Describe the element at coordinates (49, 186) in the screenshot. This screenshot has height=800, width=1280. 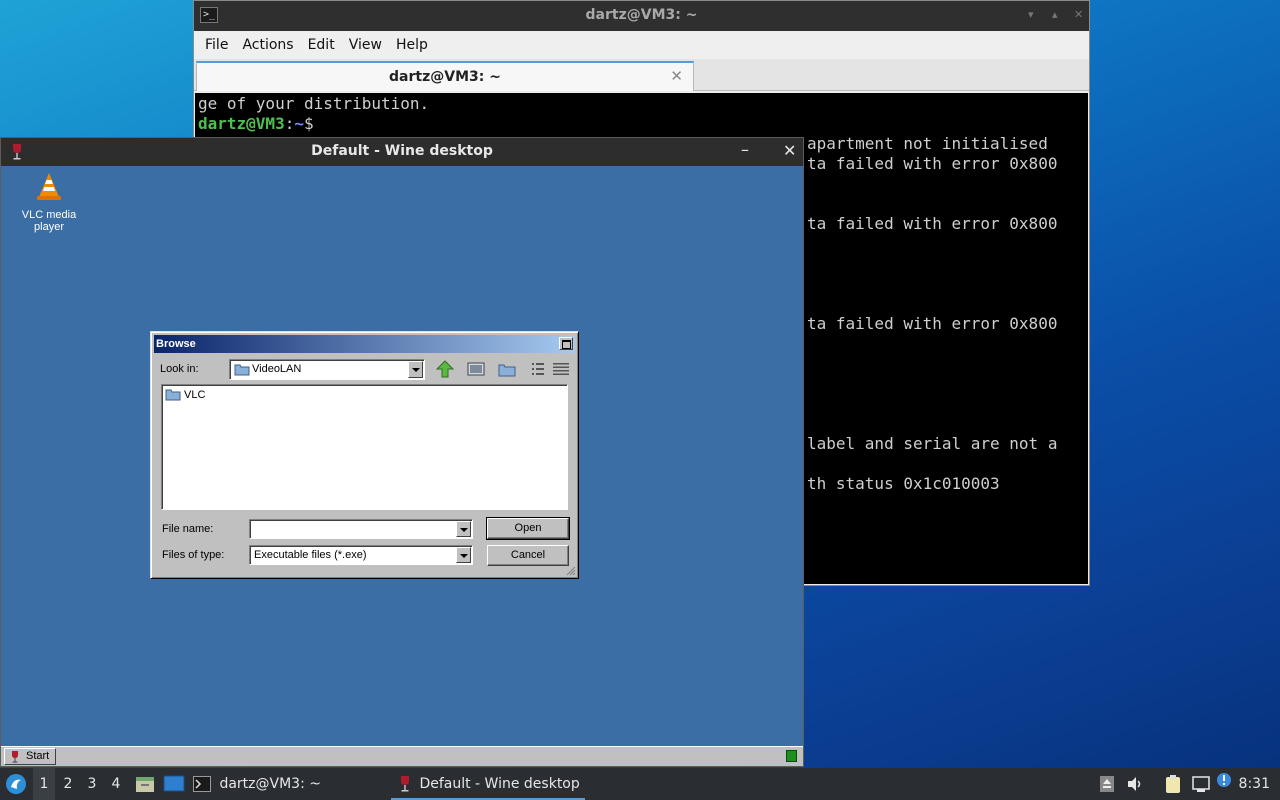
I see `vlc-cone-icon` at that location.